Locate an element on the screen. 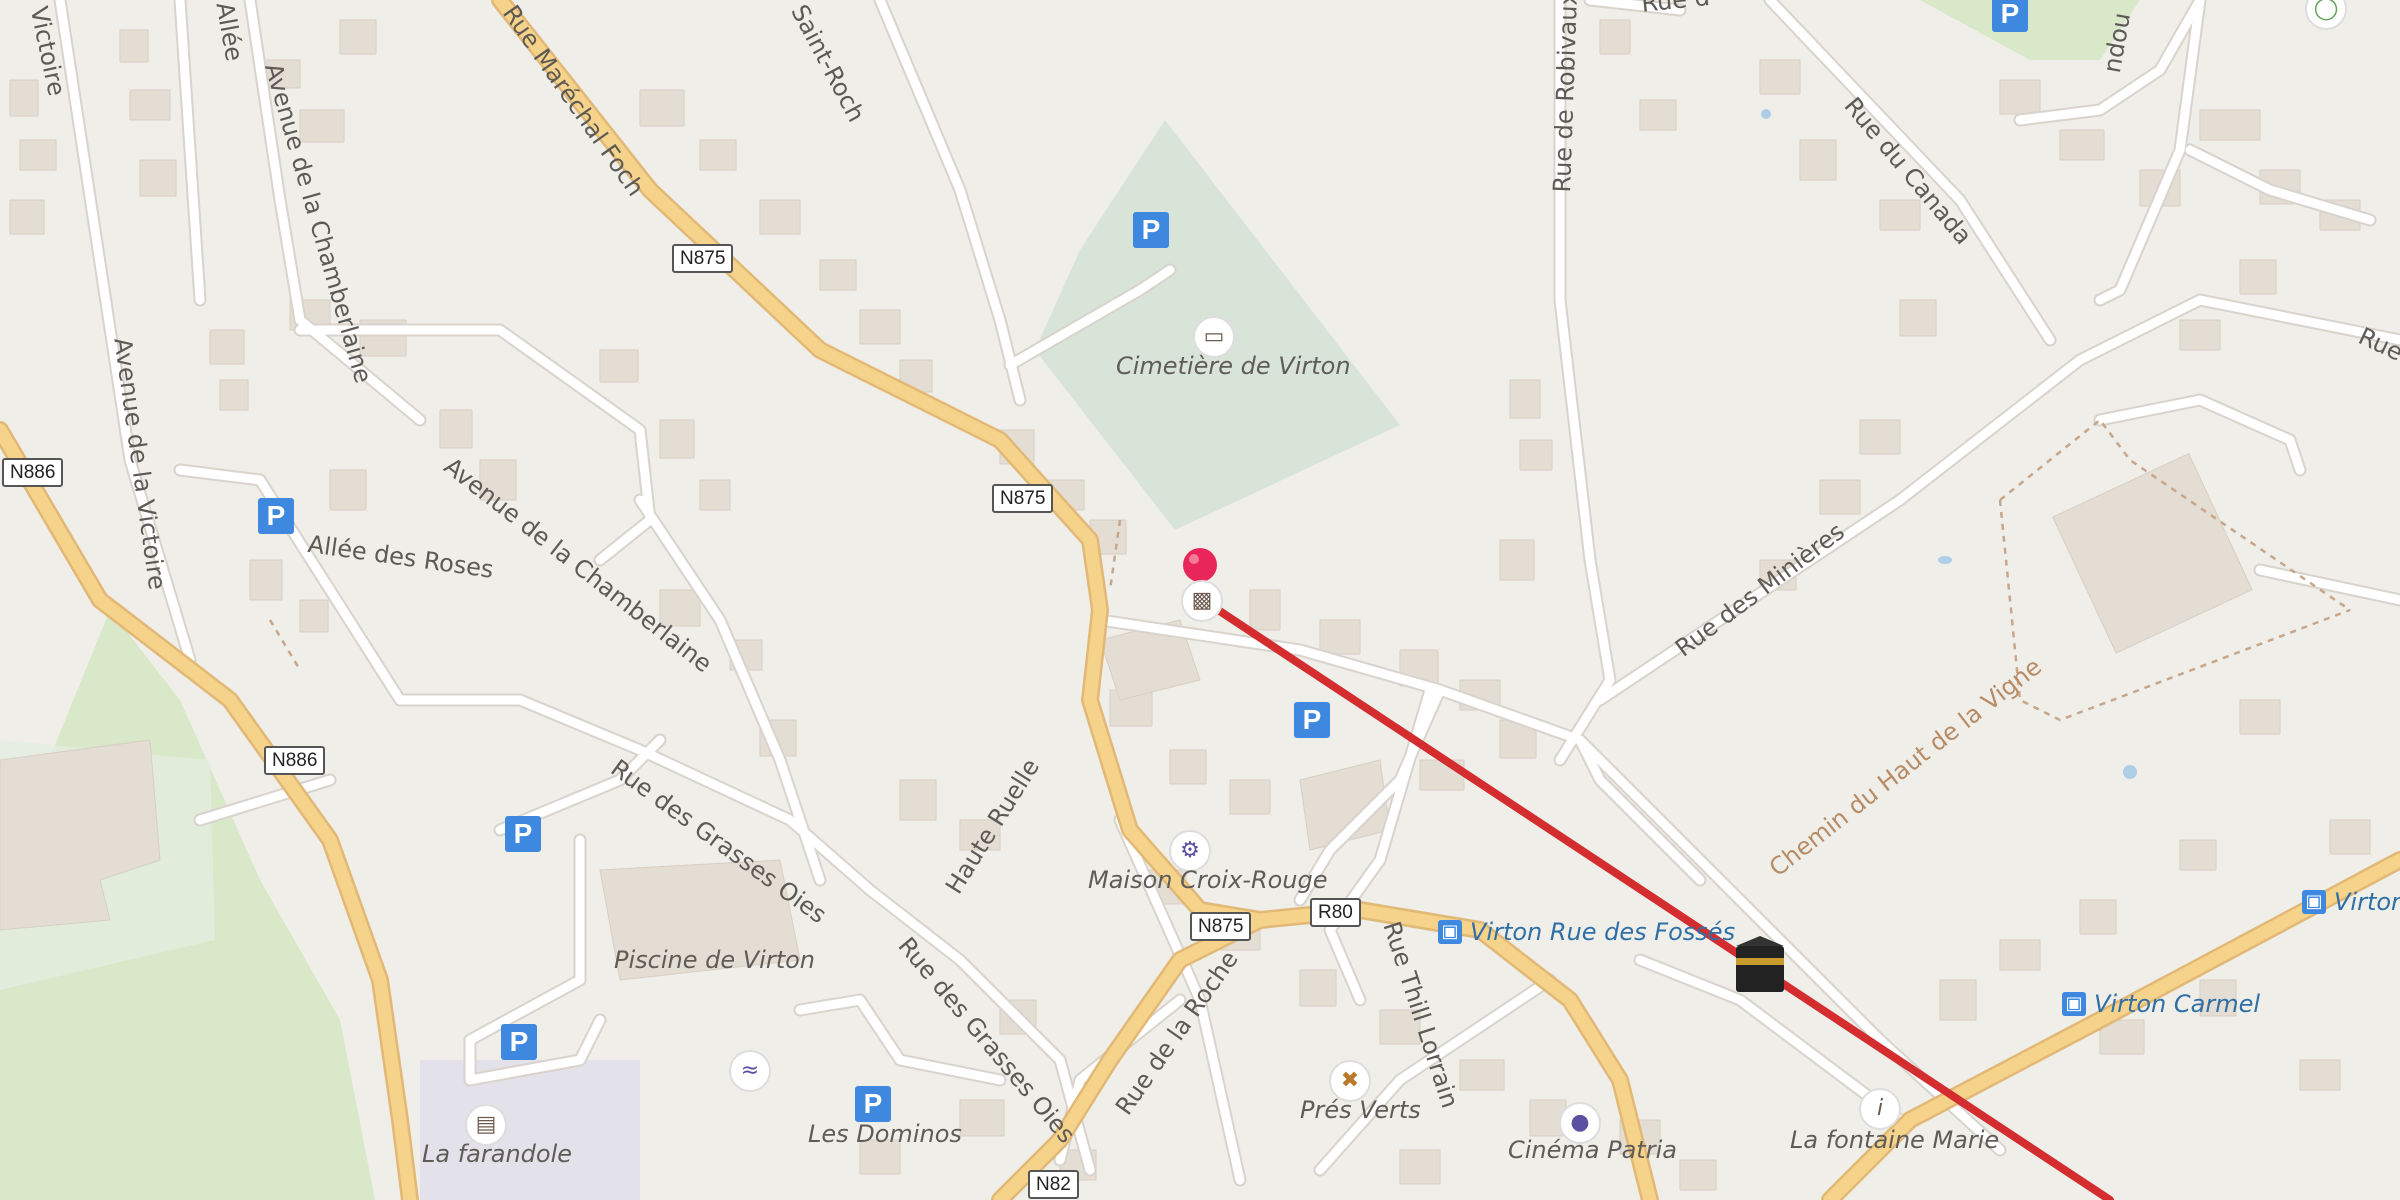  bus-stop-label-rue-des-fosses: Virton Rue des Fossés is located at coordinates (1603, 932).